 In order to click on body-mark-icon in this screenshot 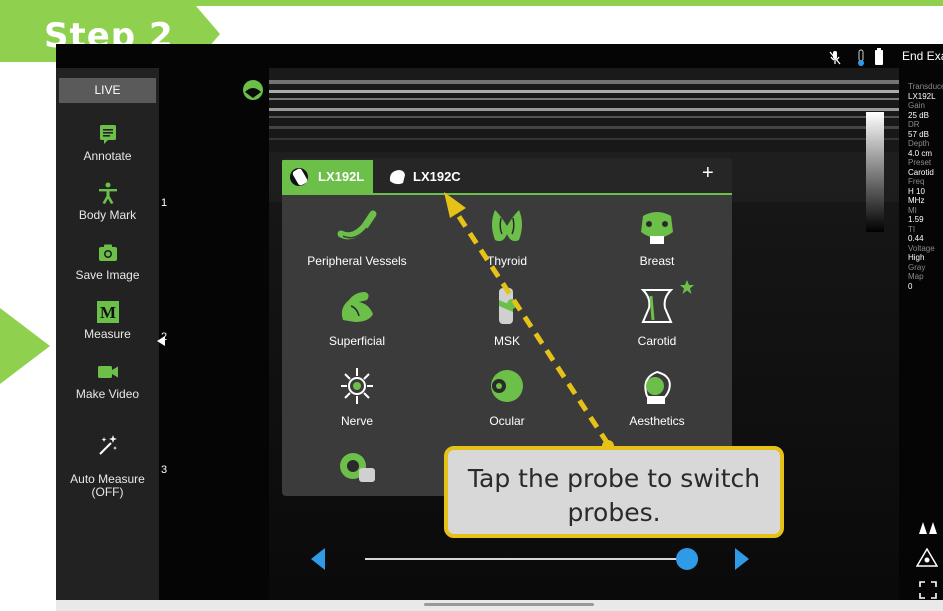, I will do `click(107, 193)`.